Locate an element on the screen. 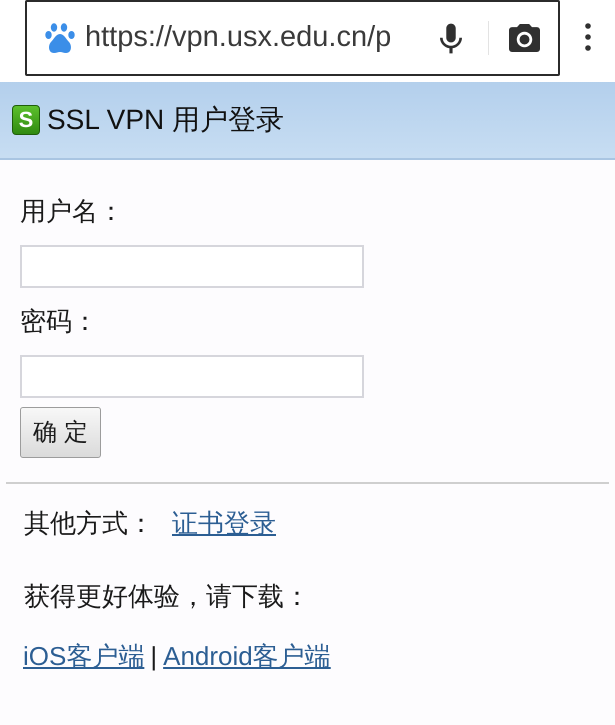 This screenshot has height=725, width=615. more-menu-icon is located at coordinates (587, 37).